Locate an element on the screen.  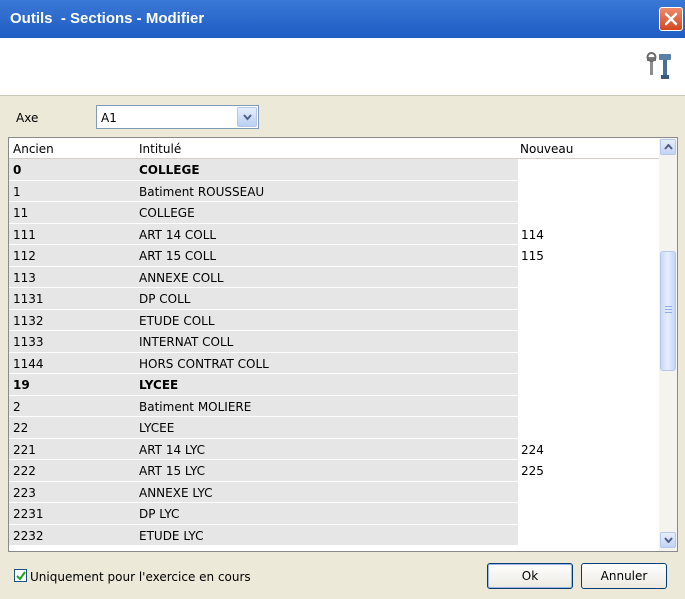
cell-intitule: ART 15 LYC is located at coordinates (327, 470).